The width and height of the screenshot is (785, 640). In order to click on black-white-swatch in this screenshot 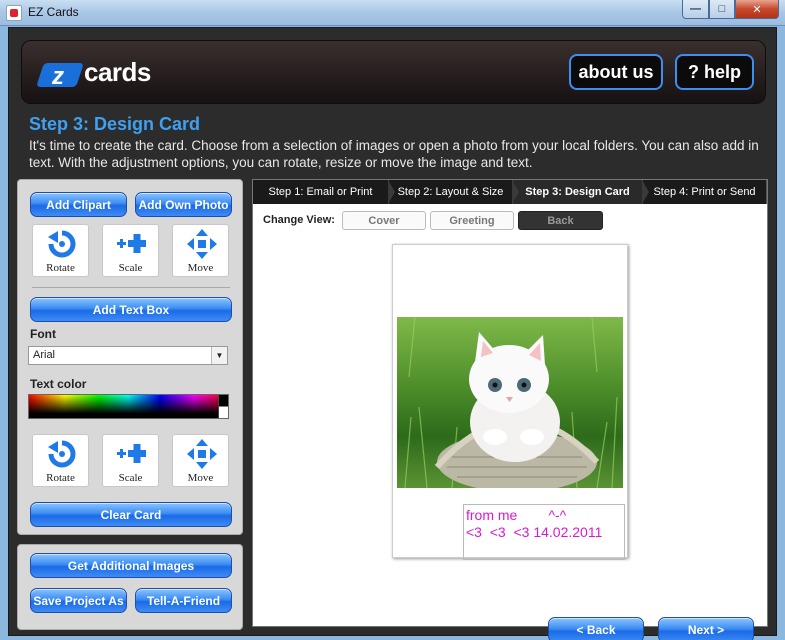, I will do `click(223, 406)`.